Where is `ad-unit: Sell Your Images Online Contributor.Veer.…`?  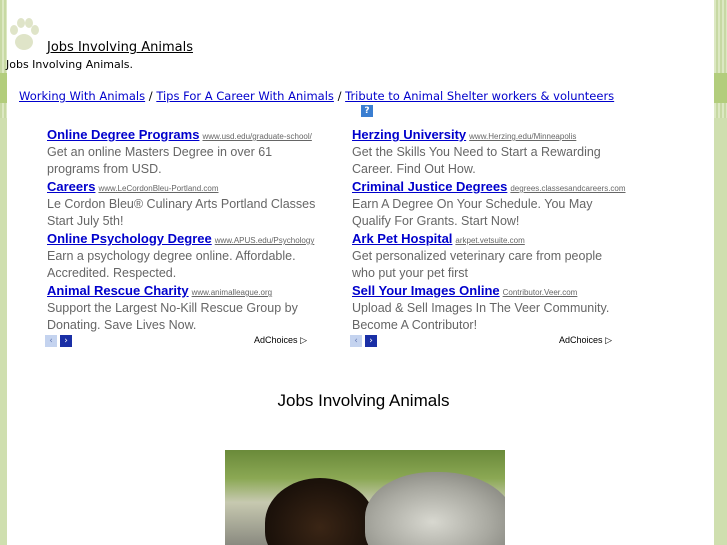 ad-unit: Sell Your Images Online Contributor.Veer.… is located at coordinates (489, 306).